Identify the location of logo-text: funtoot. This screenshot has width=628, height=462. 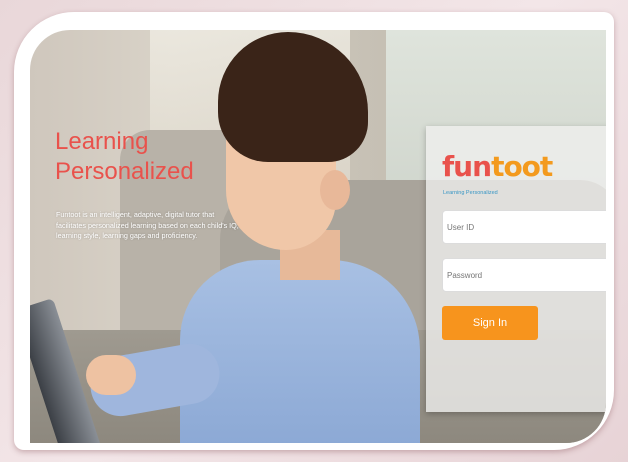
(497, 166).